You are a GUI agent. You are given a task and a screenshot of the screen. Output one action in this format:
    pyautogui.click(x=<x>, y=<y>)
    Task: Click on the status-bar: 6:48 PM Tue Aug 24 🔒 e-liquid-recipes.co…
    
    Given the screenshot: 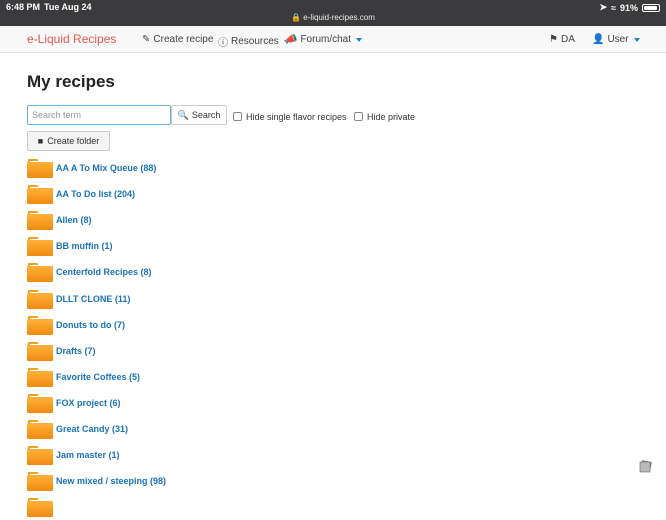 What is the action you would take?
    pyautogui.click(x=333, y=13)
    